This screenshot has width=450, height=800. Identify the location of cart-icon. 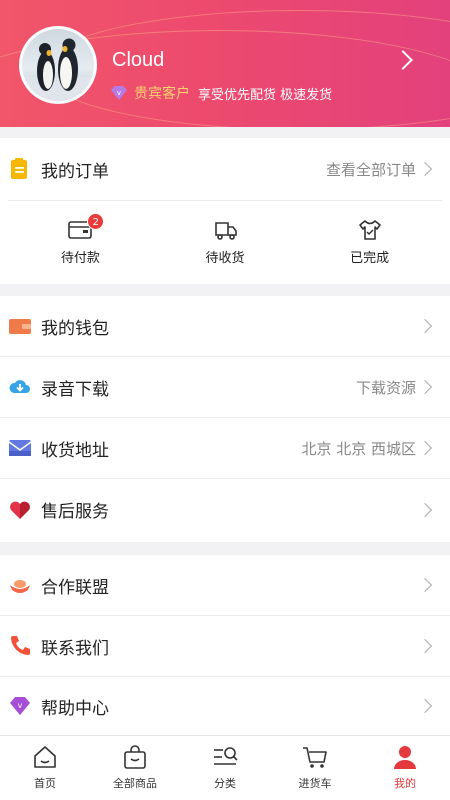
(315, 757).